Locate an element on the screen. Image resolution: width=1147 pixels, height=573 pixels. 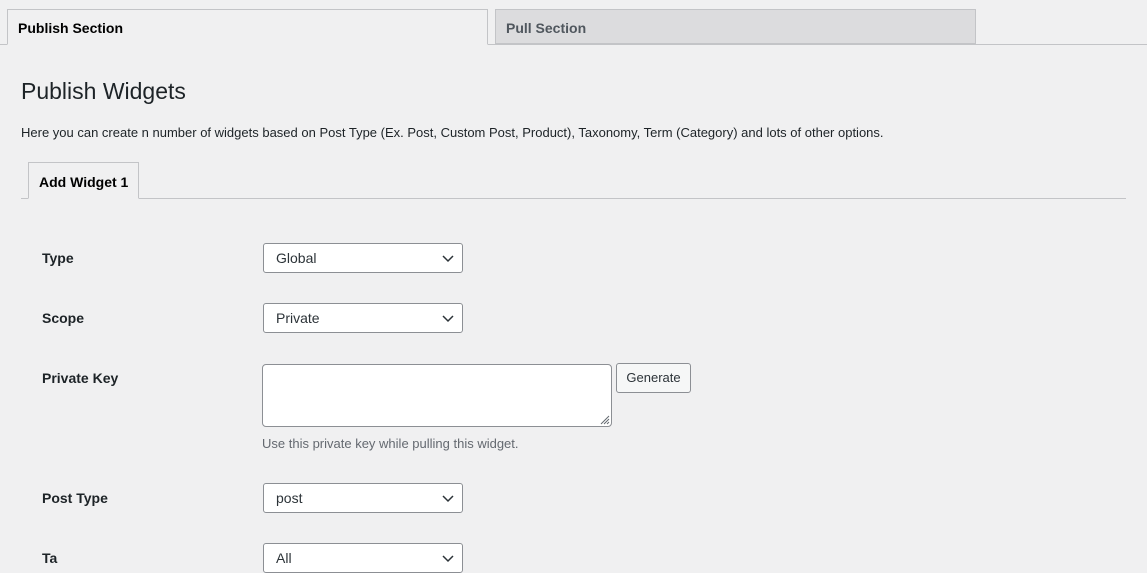
generate-button: Generate is located at coordinates (653, 378).